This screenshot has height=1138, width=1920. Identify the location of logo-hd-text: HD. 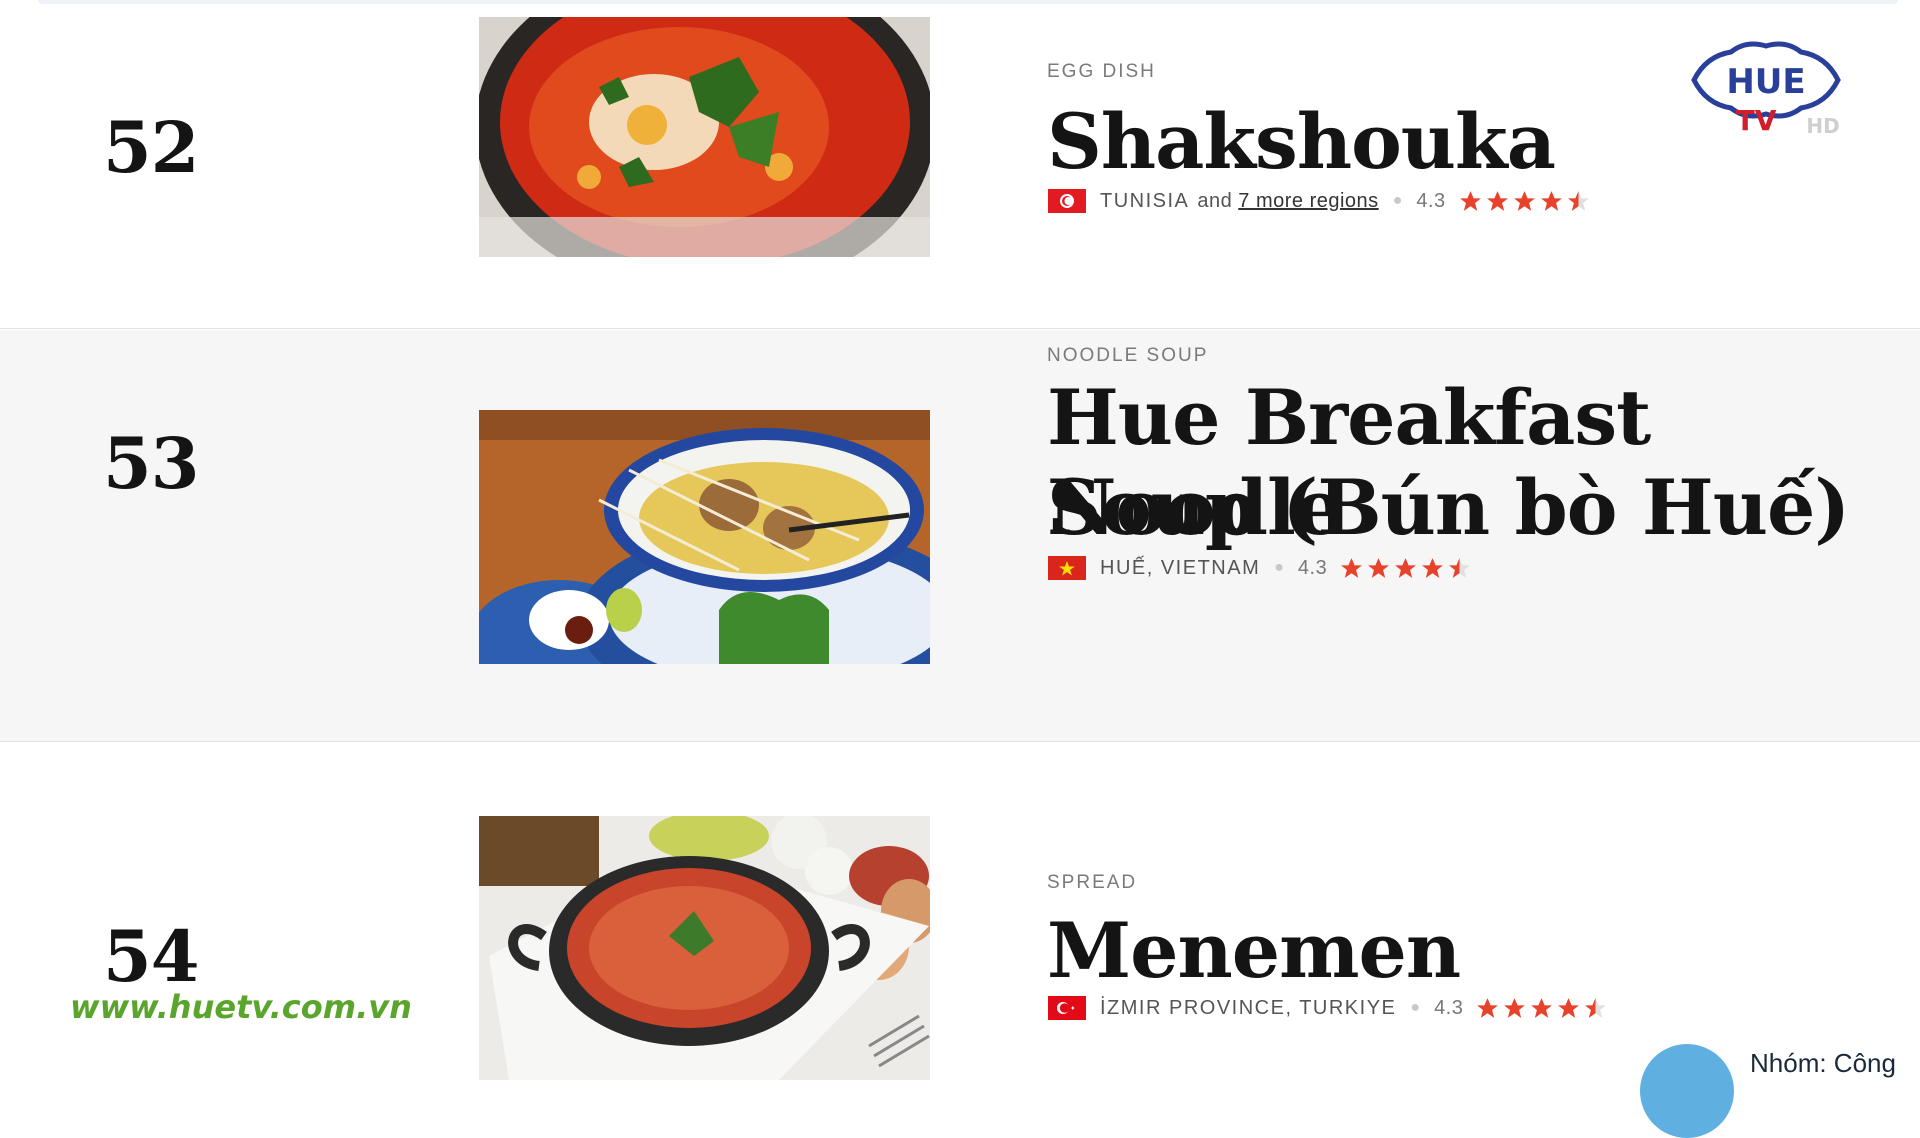
(1822, 126).